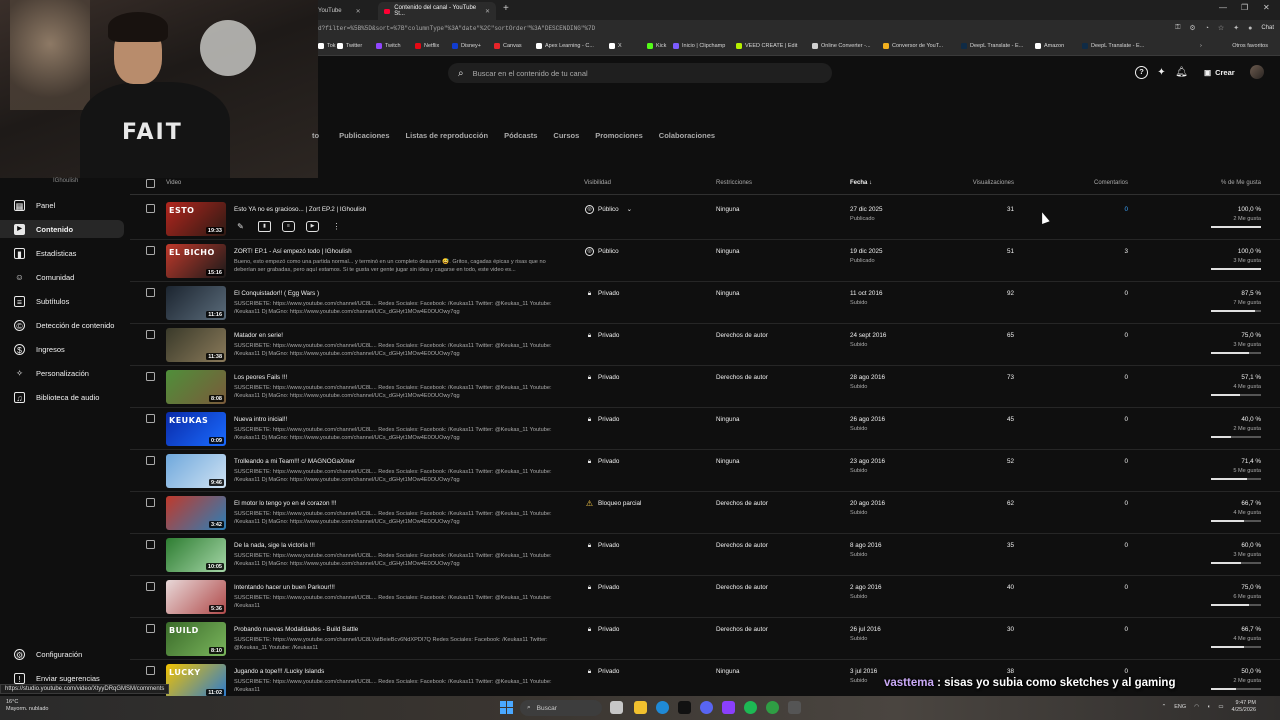 This screenshot has width=1280, height=720. Describe the element at coordinates (285, 503) in the screenshot. I see `video-title: El motor lo tengo yo en el corazon !!!` at that location.